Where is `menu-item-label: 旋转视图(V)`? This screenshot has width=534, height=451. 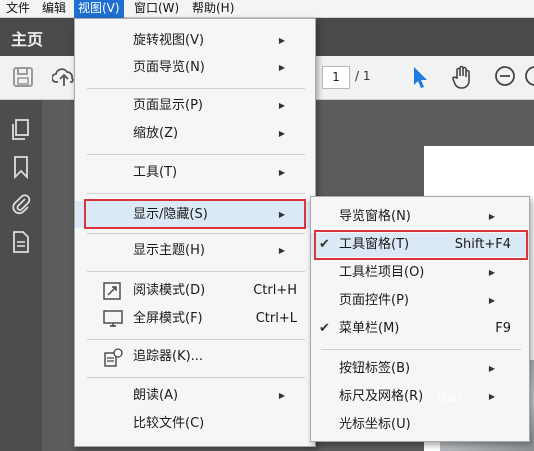
menu-item-label: 旋转视图(V) is located at coordinates (169, 40).